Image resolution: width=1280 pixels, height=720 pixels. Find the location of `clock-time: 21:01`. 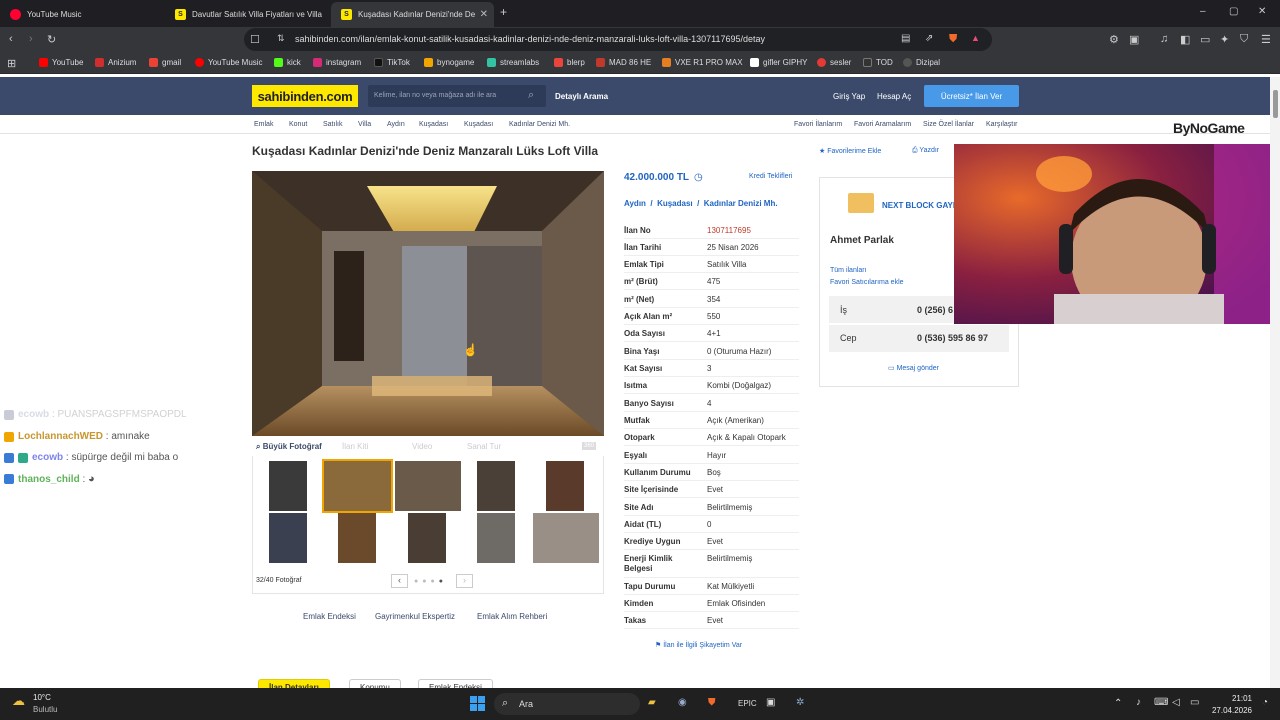

clock-time: 21:01 is located at coordinates (1233, 698).